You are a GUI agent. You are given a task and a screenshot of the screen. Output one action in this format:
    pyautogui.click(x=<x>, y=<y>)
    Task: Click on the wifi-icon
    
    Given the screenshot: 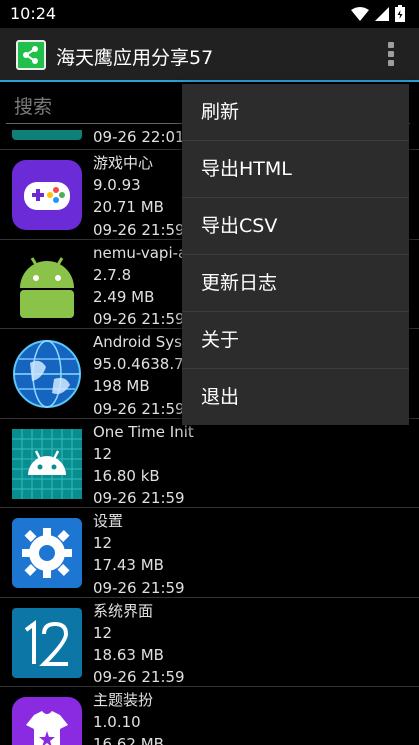 What is the action you would take?
    pyautogui.click(x=360, y=13)
    